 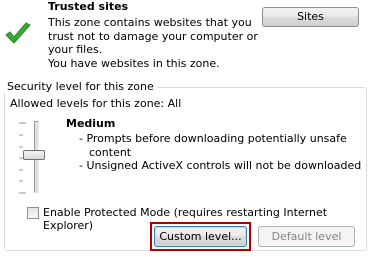 What do you see at coordinates (34, 155) in the screenshot?
I see `security-level-slider-thumb` at bounding box center [34, 155].